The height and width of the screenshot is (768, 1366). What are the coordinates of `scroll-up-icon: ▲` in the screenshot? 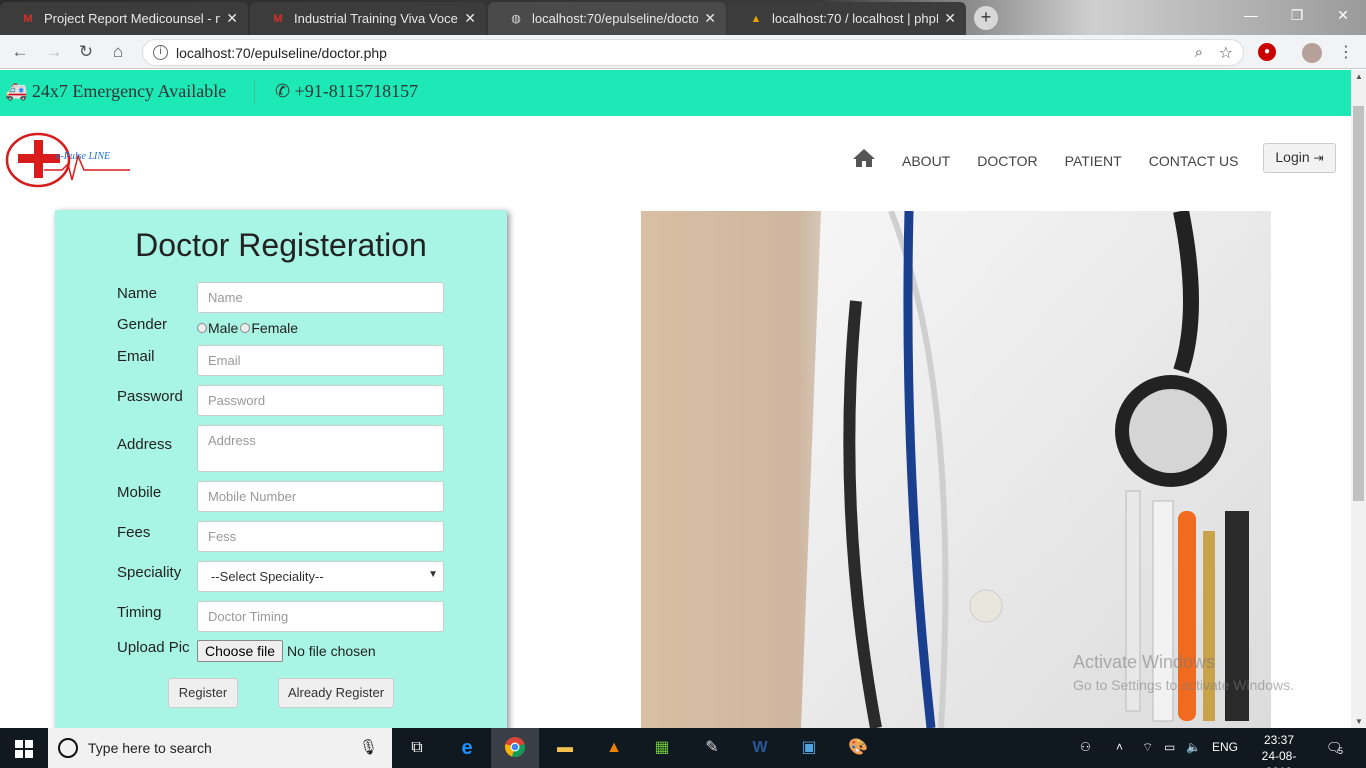 It's located at (1359, 76).